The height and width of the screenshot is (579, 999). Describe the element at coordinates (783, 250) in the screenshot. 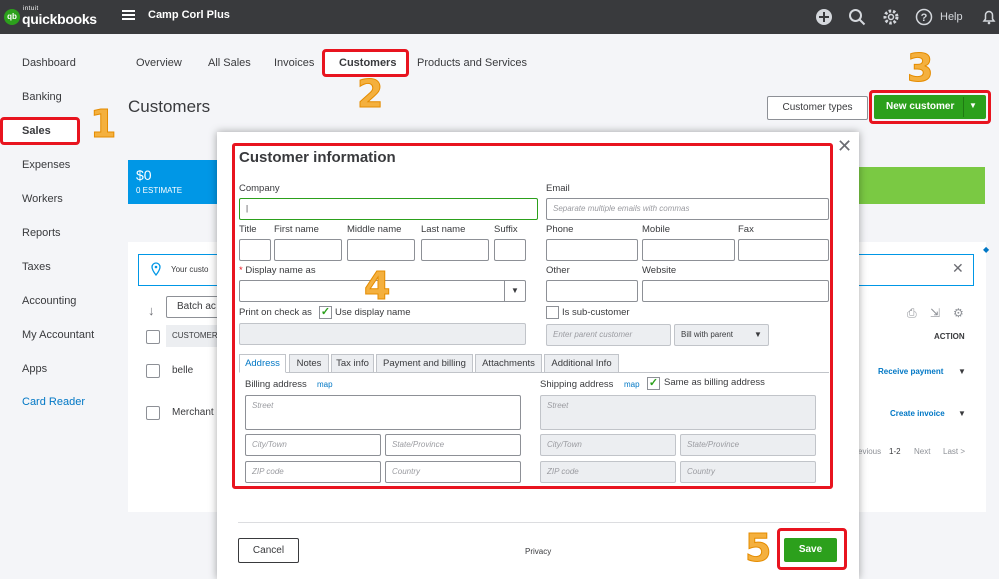

I see `fax-input` at that location.